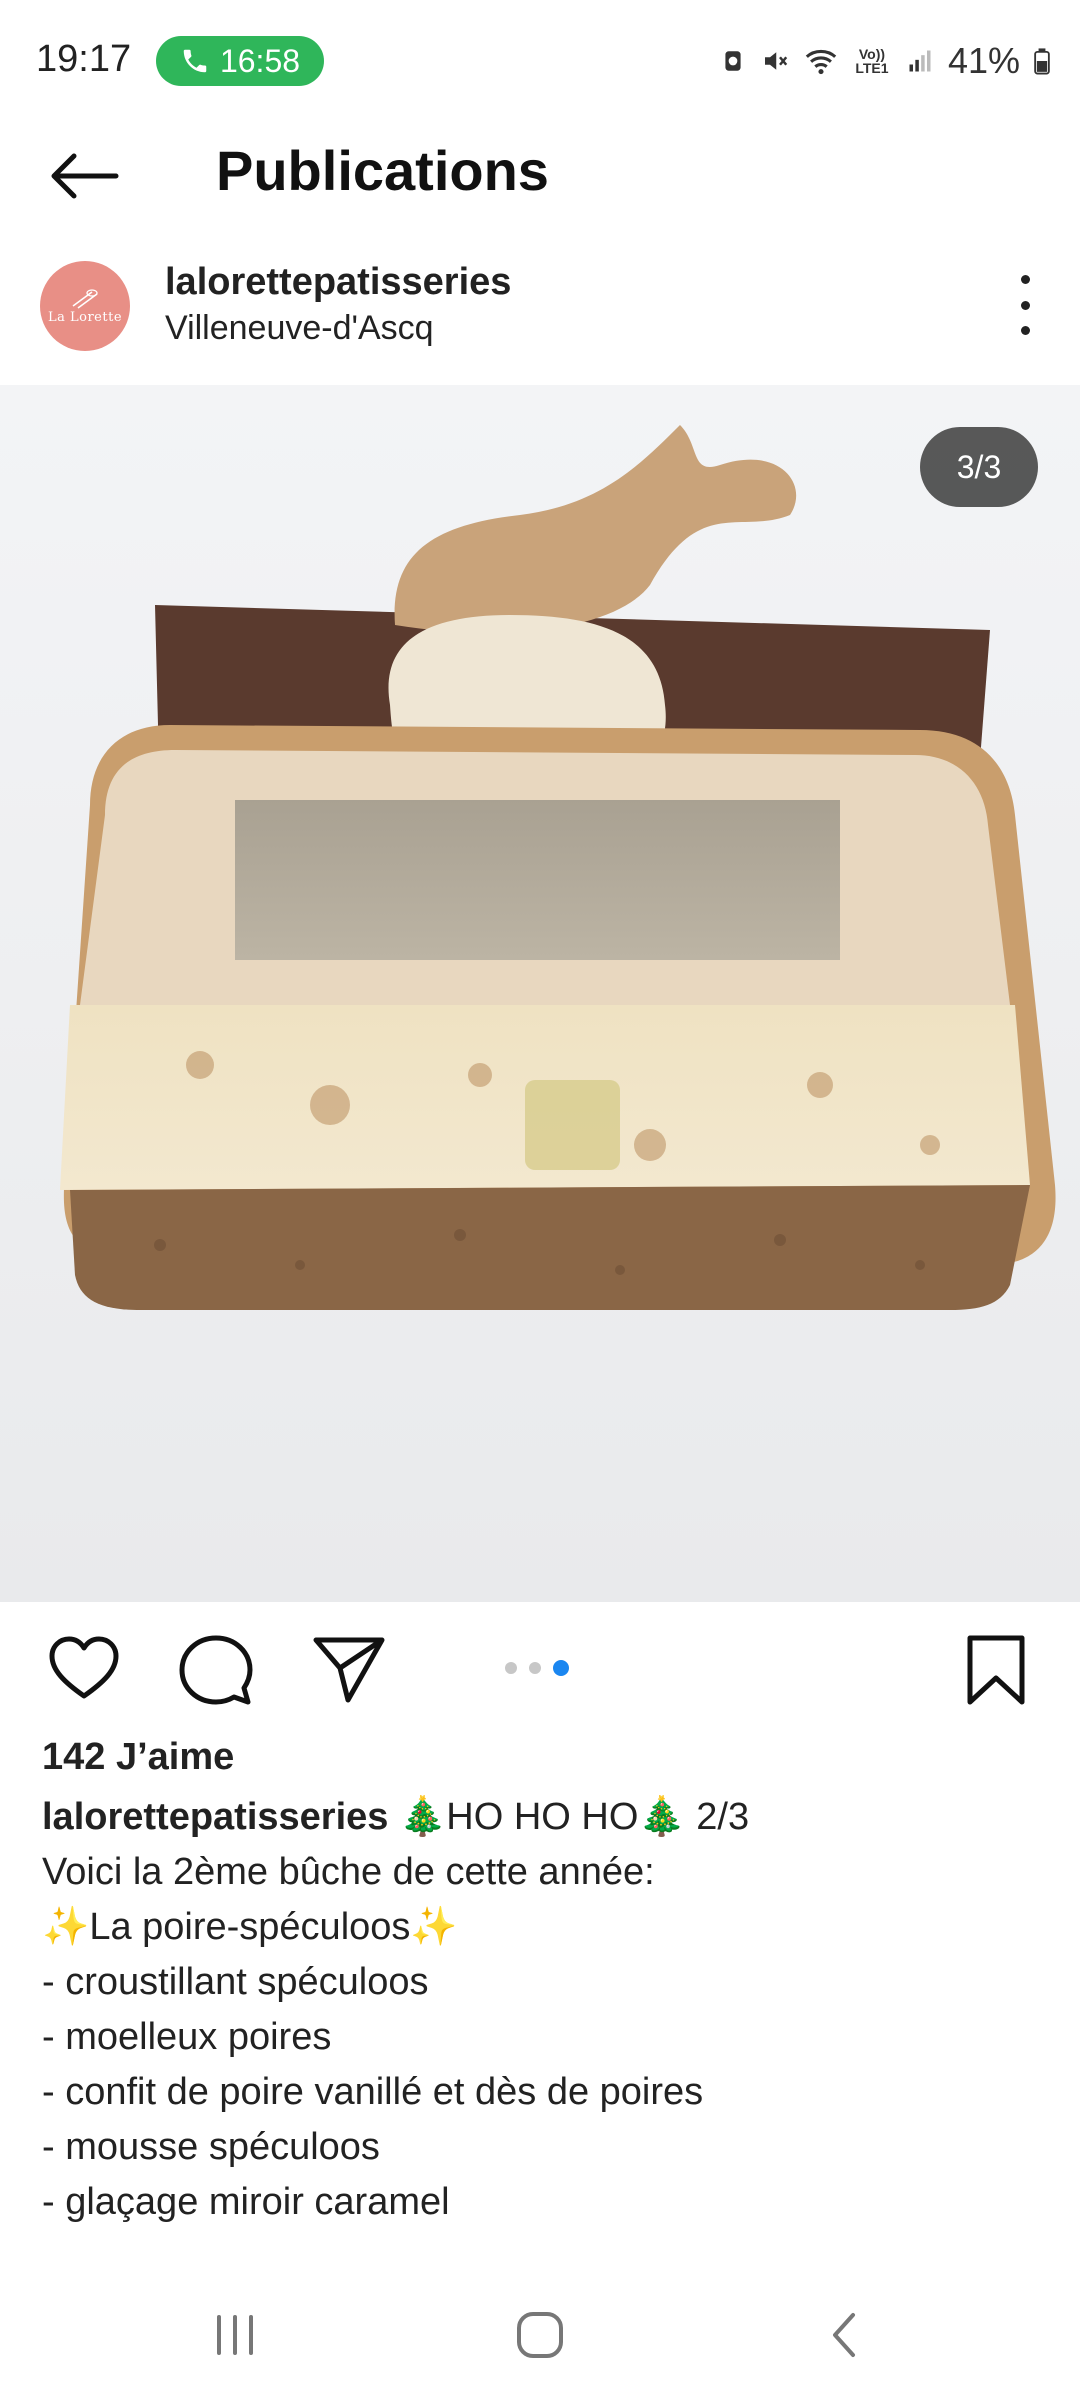 The width and height of the screenshot is (1080, 2400). What do you see at coordinates (299, 328) in the screenshot?
I see `post-location: Villeneuve-d'Ascq` at bounding box center [299, 328].